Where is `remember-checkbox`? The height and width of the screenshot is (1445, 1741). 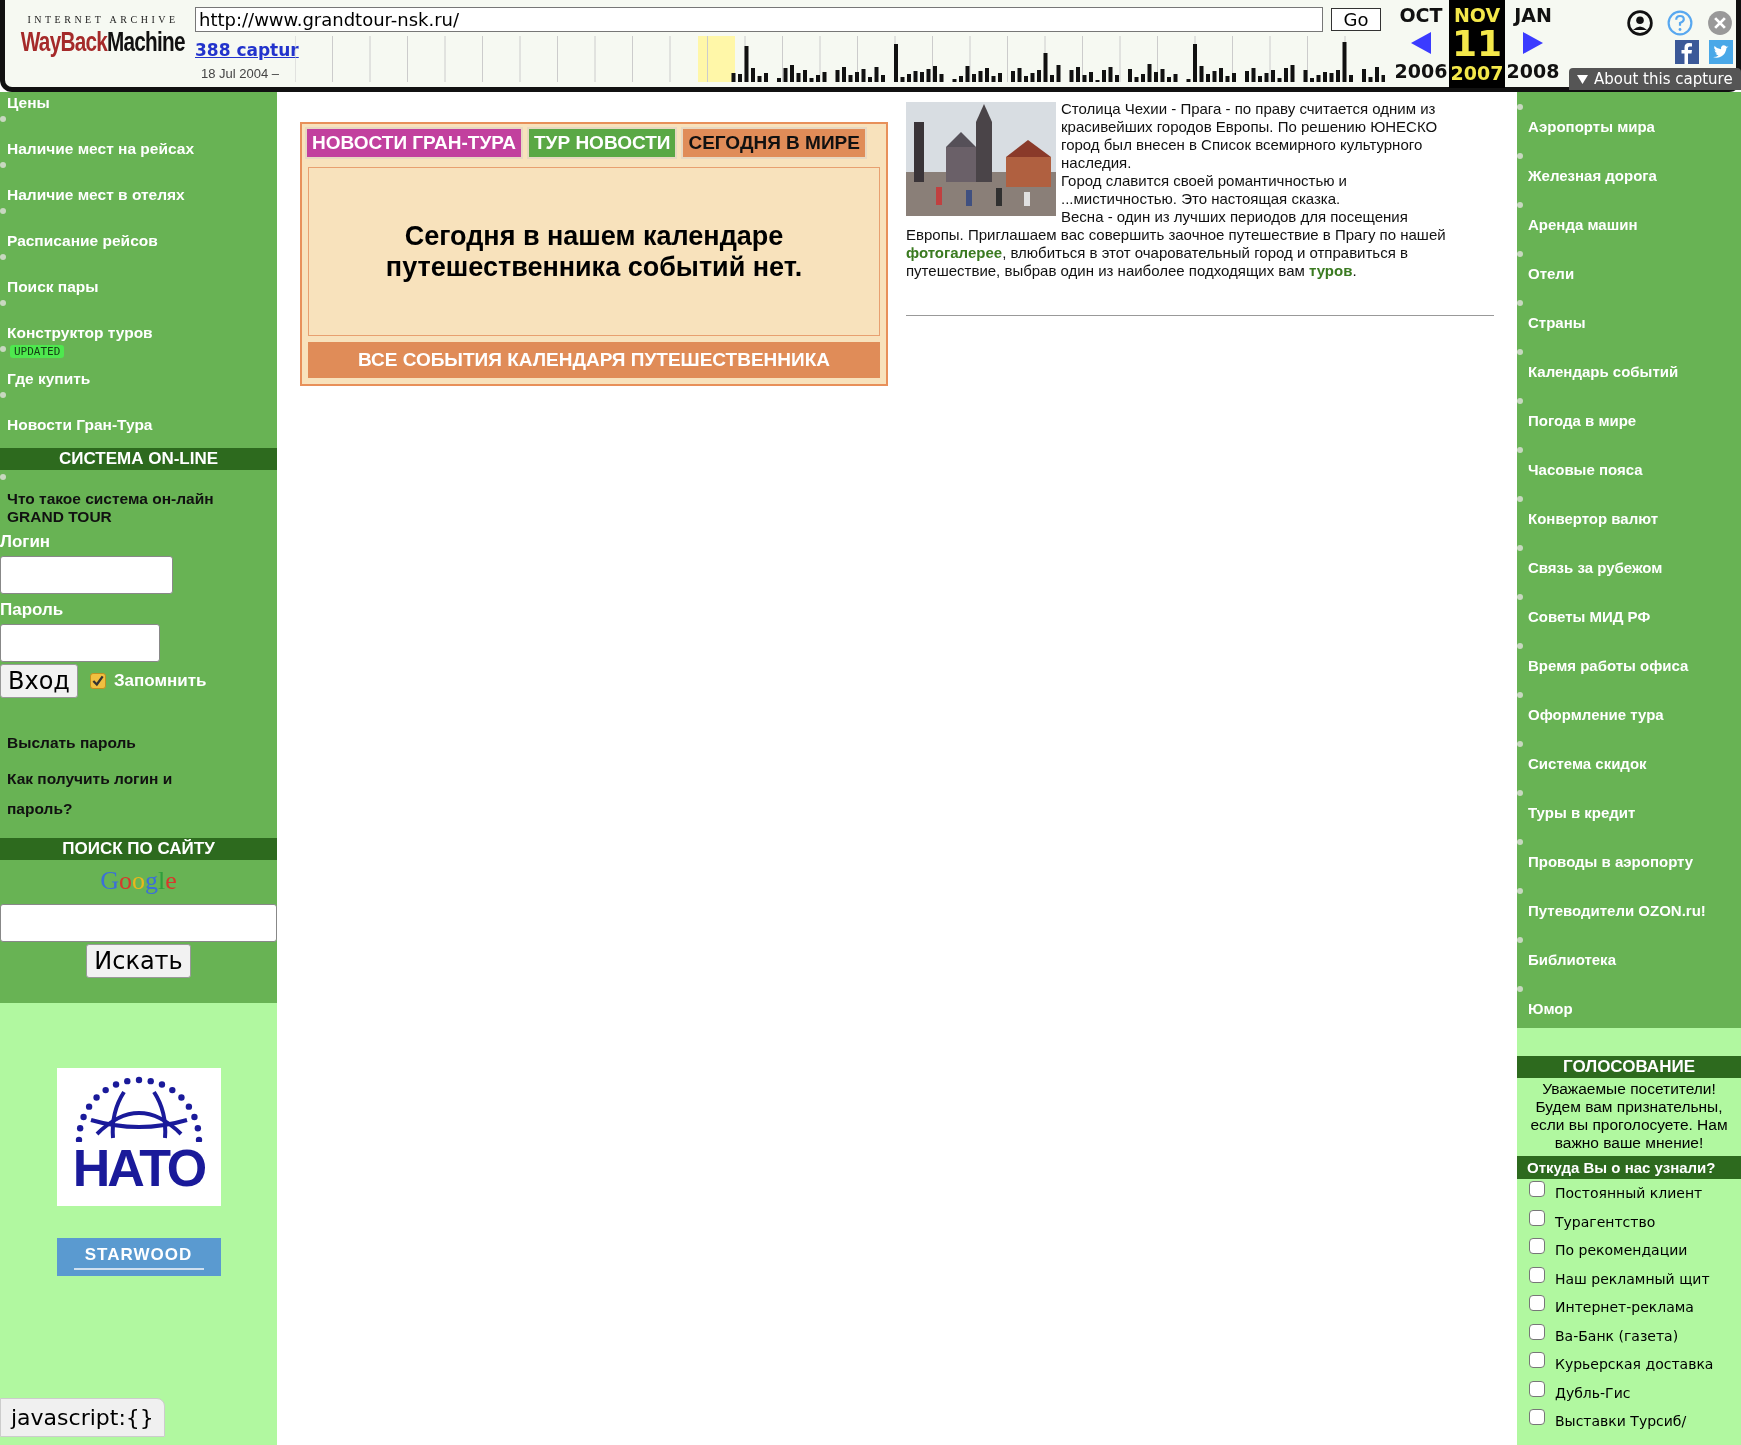 remember-checkbox is located at coordinates (97, 681).